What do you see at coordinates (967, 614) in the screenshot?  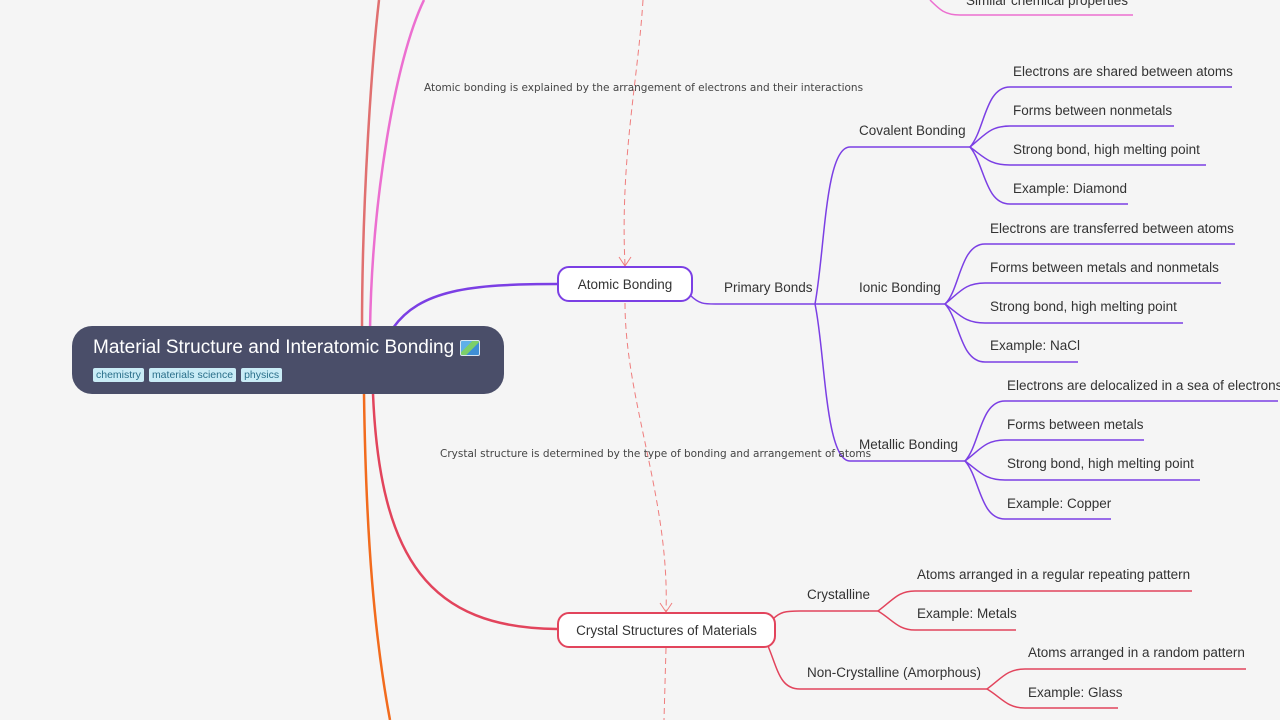 I see `crystalline-item-2: Example: Metals` at bounding box center [967, 614].